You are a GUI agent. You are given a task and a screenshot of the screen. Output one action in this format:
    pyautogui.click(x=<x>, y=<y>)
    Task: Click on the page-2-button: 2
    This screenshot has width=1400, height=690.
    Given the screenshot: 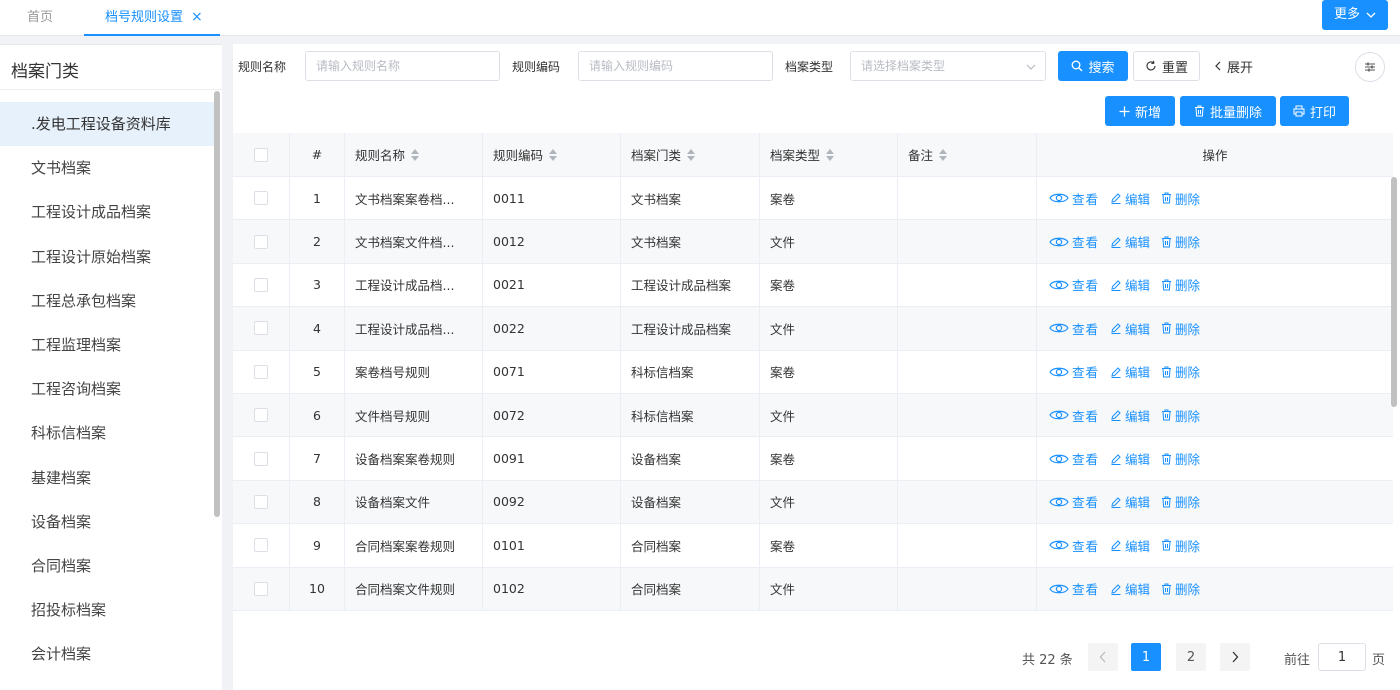 What is the action you would take?
    pyautogui.click(x=1191, y=657)
    